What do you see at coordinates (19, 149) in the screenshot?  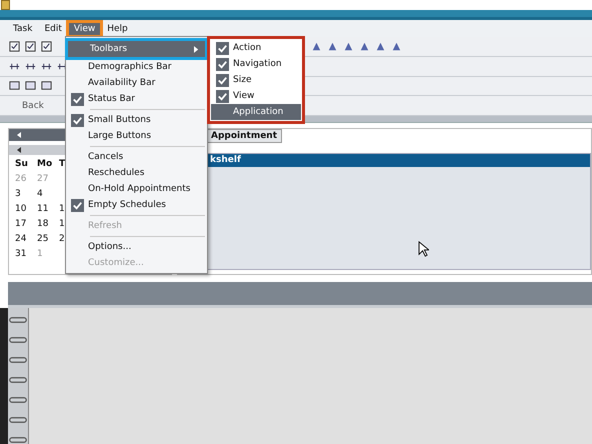 I see `previous-icon` at bounding box center [19, 149].